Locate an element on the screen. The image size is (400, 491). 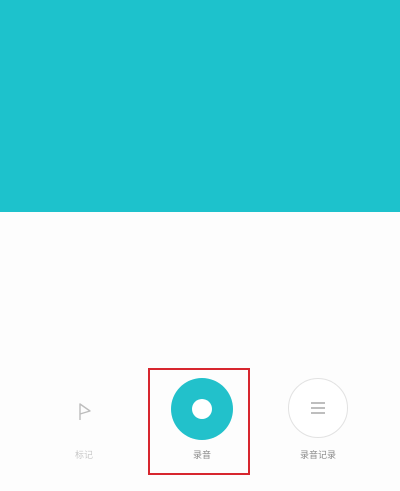
flag-outline-icon is located at coordinates (85, 411).